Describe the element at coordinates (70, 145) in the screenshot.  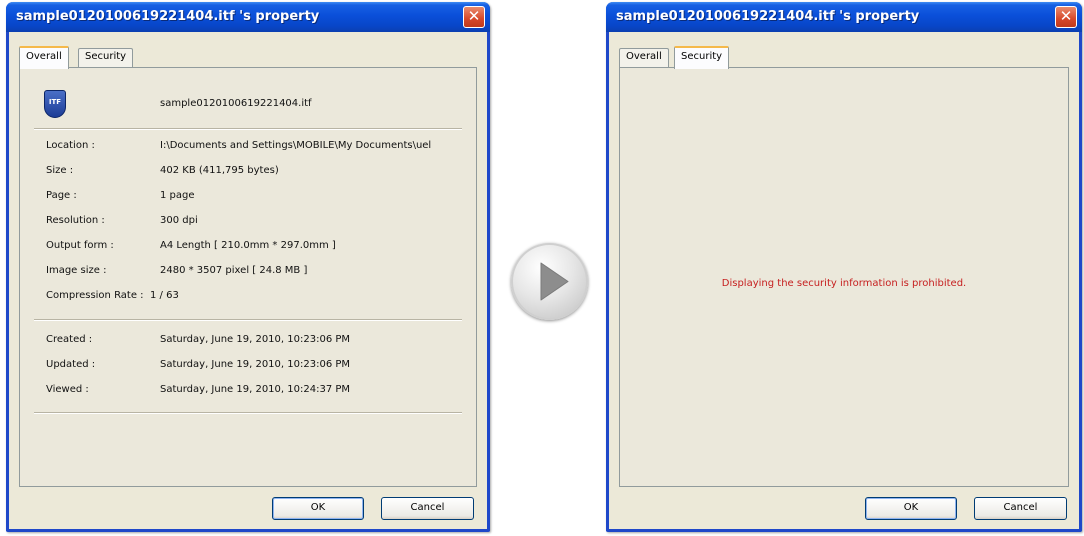
I see `property-label: Location :` at that location.